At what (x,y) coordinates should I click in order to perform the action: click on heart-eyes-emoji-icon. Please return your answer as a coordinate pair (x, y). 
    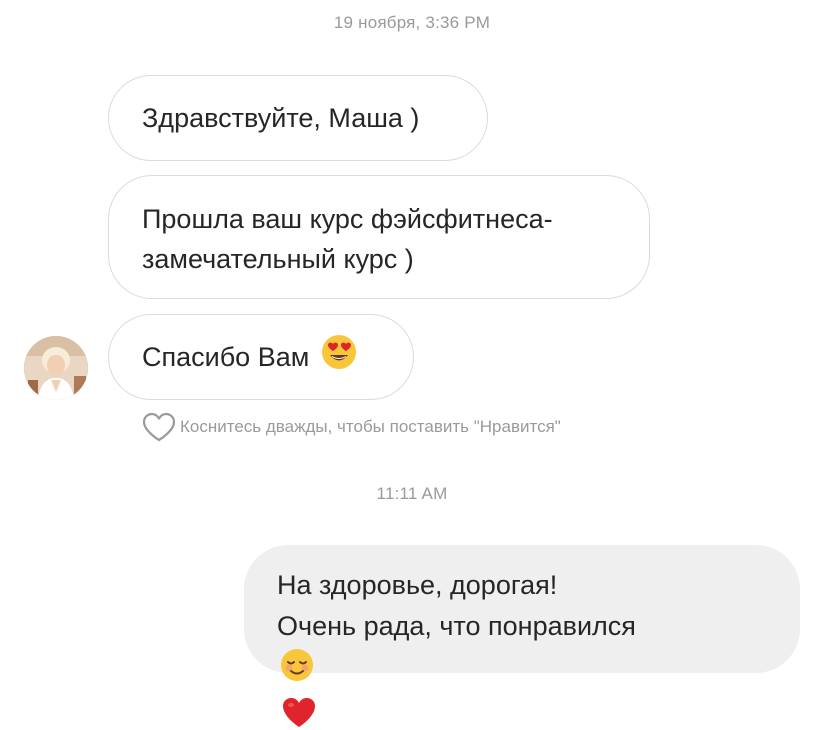
    Looking at the image, I should click on (339, 357).